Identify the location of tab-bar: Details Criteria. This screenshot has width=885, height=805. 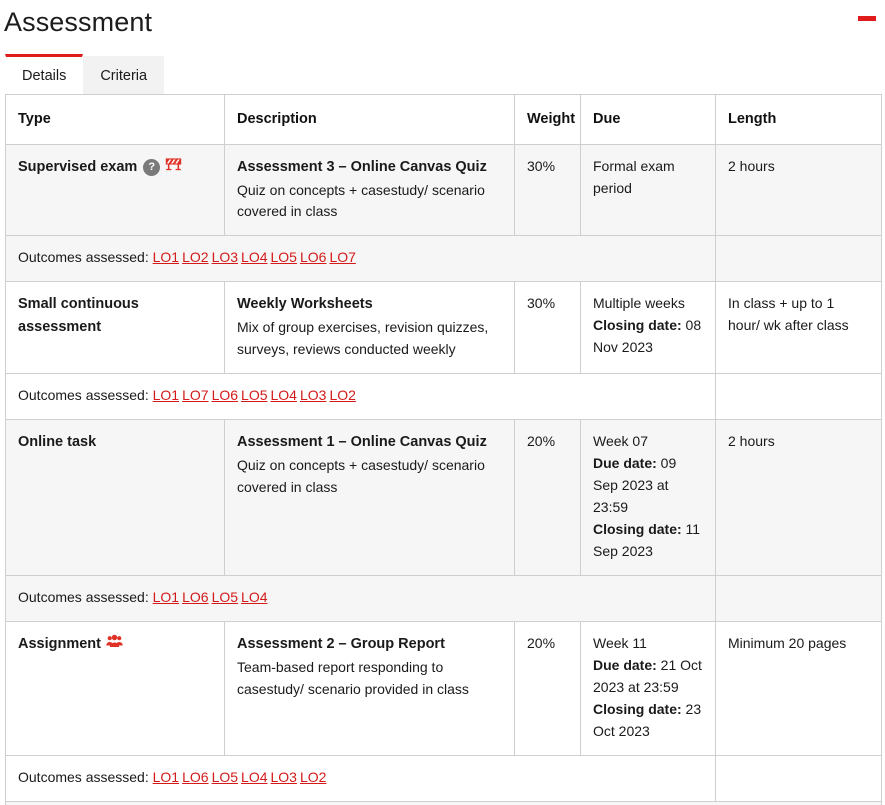
(442, 73).